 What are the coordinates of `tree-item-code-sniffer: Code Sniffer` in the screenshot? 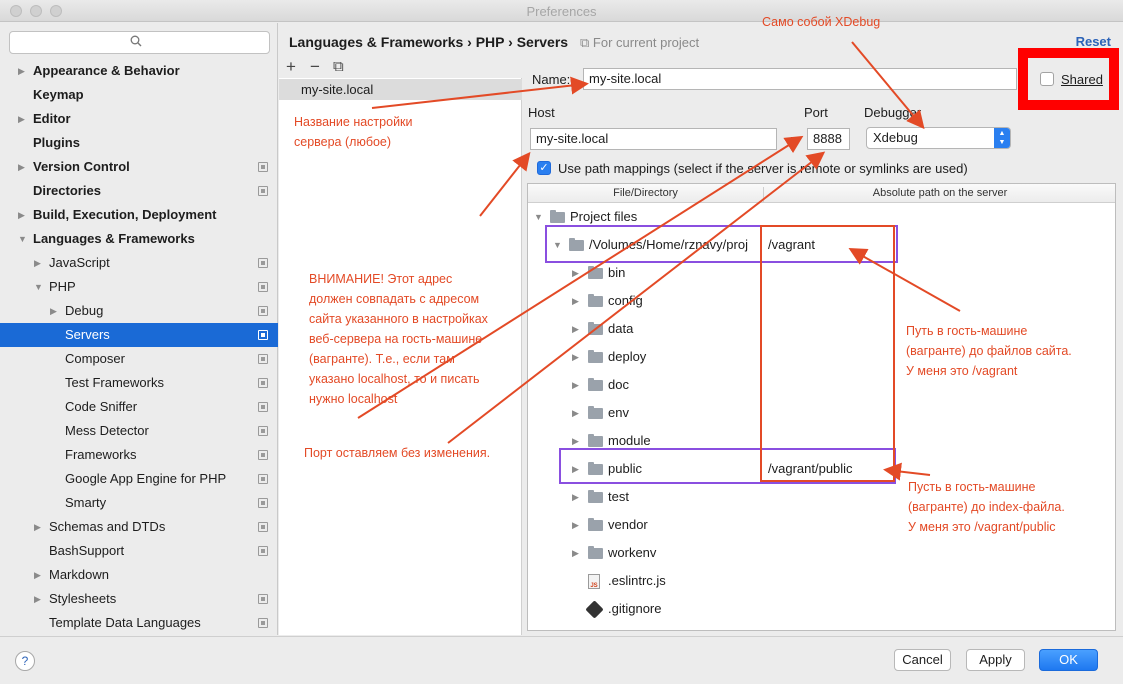 It's located at (139, 407).